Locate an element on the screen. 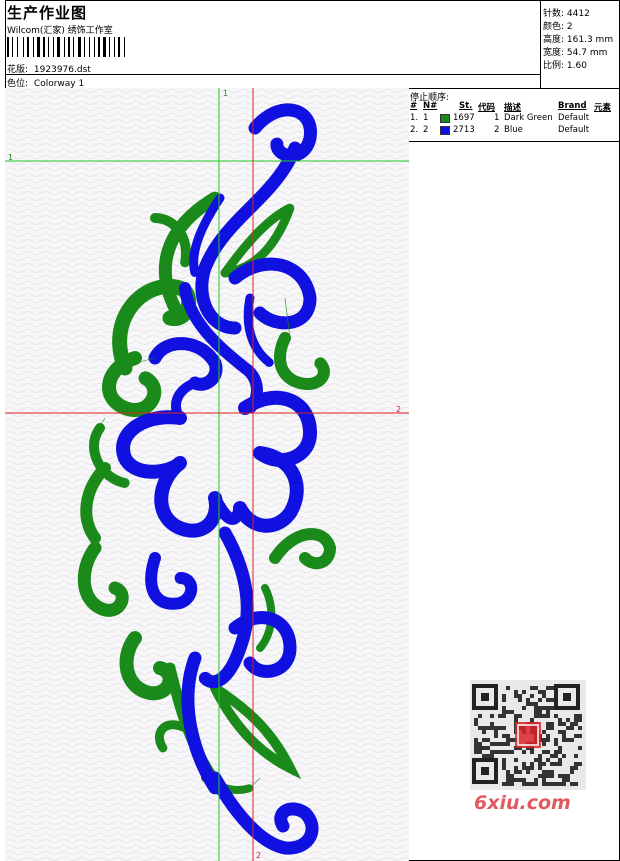 The image size is (620, 861). stat-scale: 比例: 1.60 is located at coordinates (565, 66).